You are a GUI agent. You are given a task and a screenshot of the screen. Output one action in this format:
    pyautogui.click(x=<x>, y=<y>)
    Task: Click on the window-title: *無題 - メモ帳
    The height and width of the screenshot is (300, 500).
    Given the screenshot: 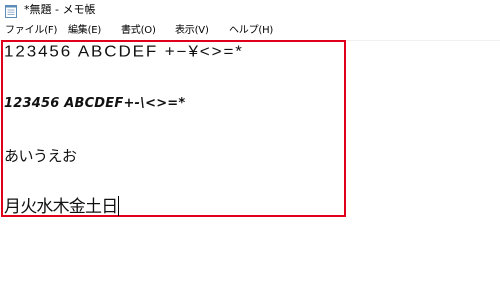 What is the action you would take?
    pyautogui.click(x=60, y=9)
    